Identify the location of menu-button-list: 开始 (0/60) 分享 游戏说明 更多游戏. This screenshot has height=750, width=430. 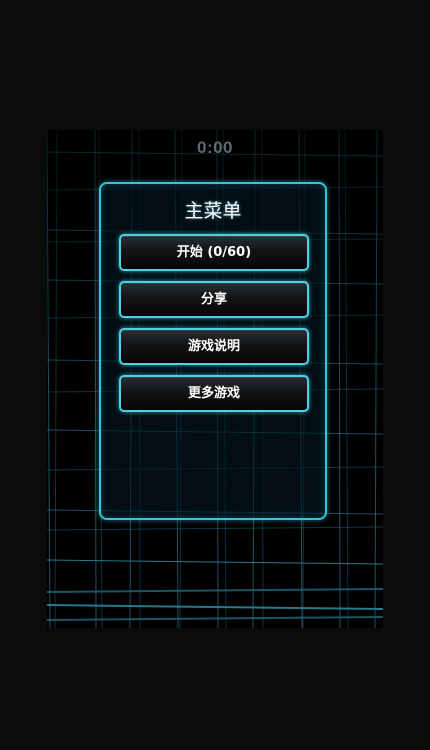
(214, 328).